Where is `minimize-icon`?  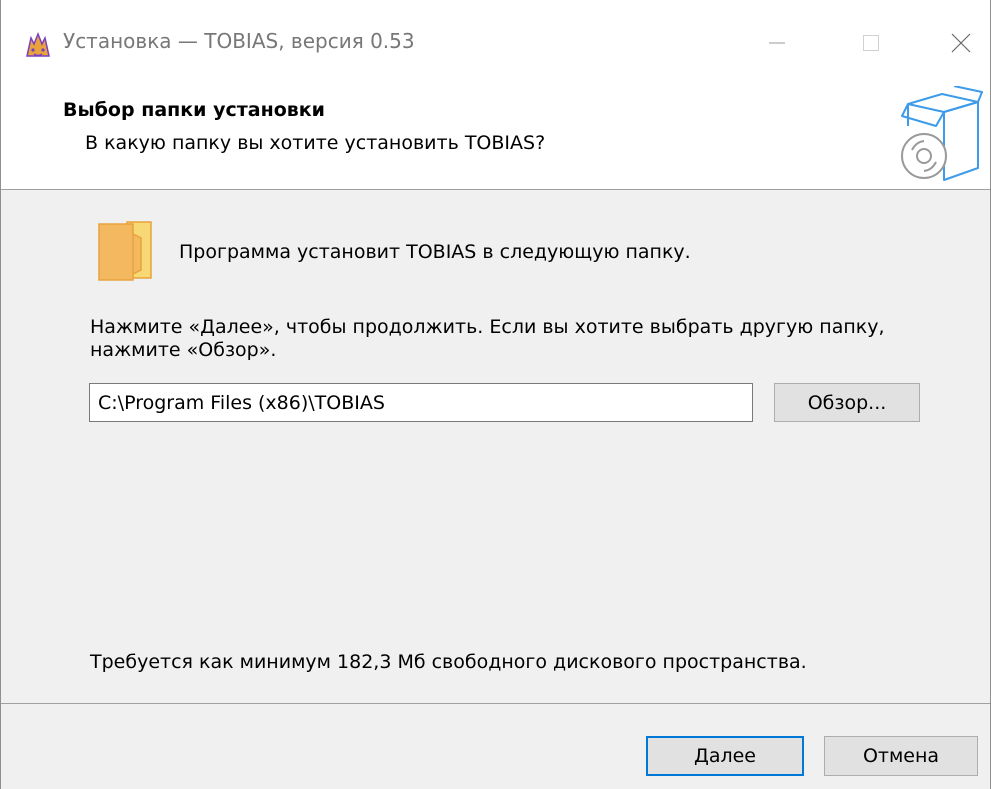 minimize-icon is located at coordinates (777, 43).